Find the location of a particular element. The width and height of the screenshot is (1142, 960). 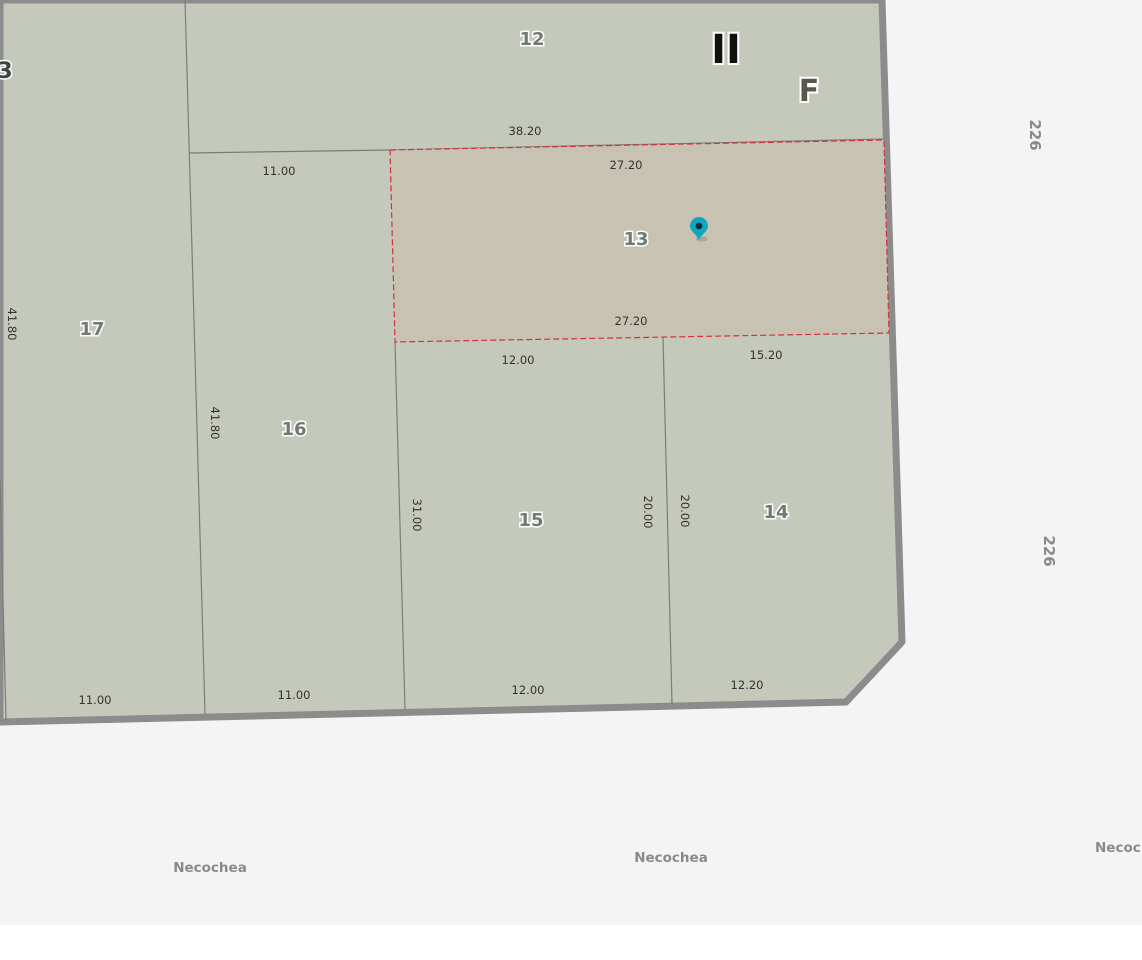

dim-lot15-left: 31.00 is located at coordinates (417, 515).